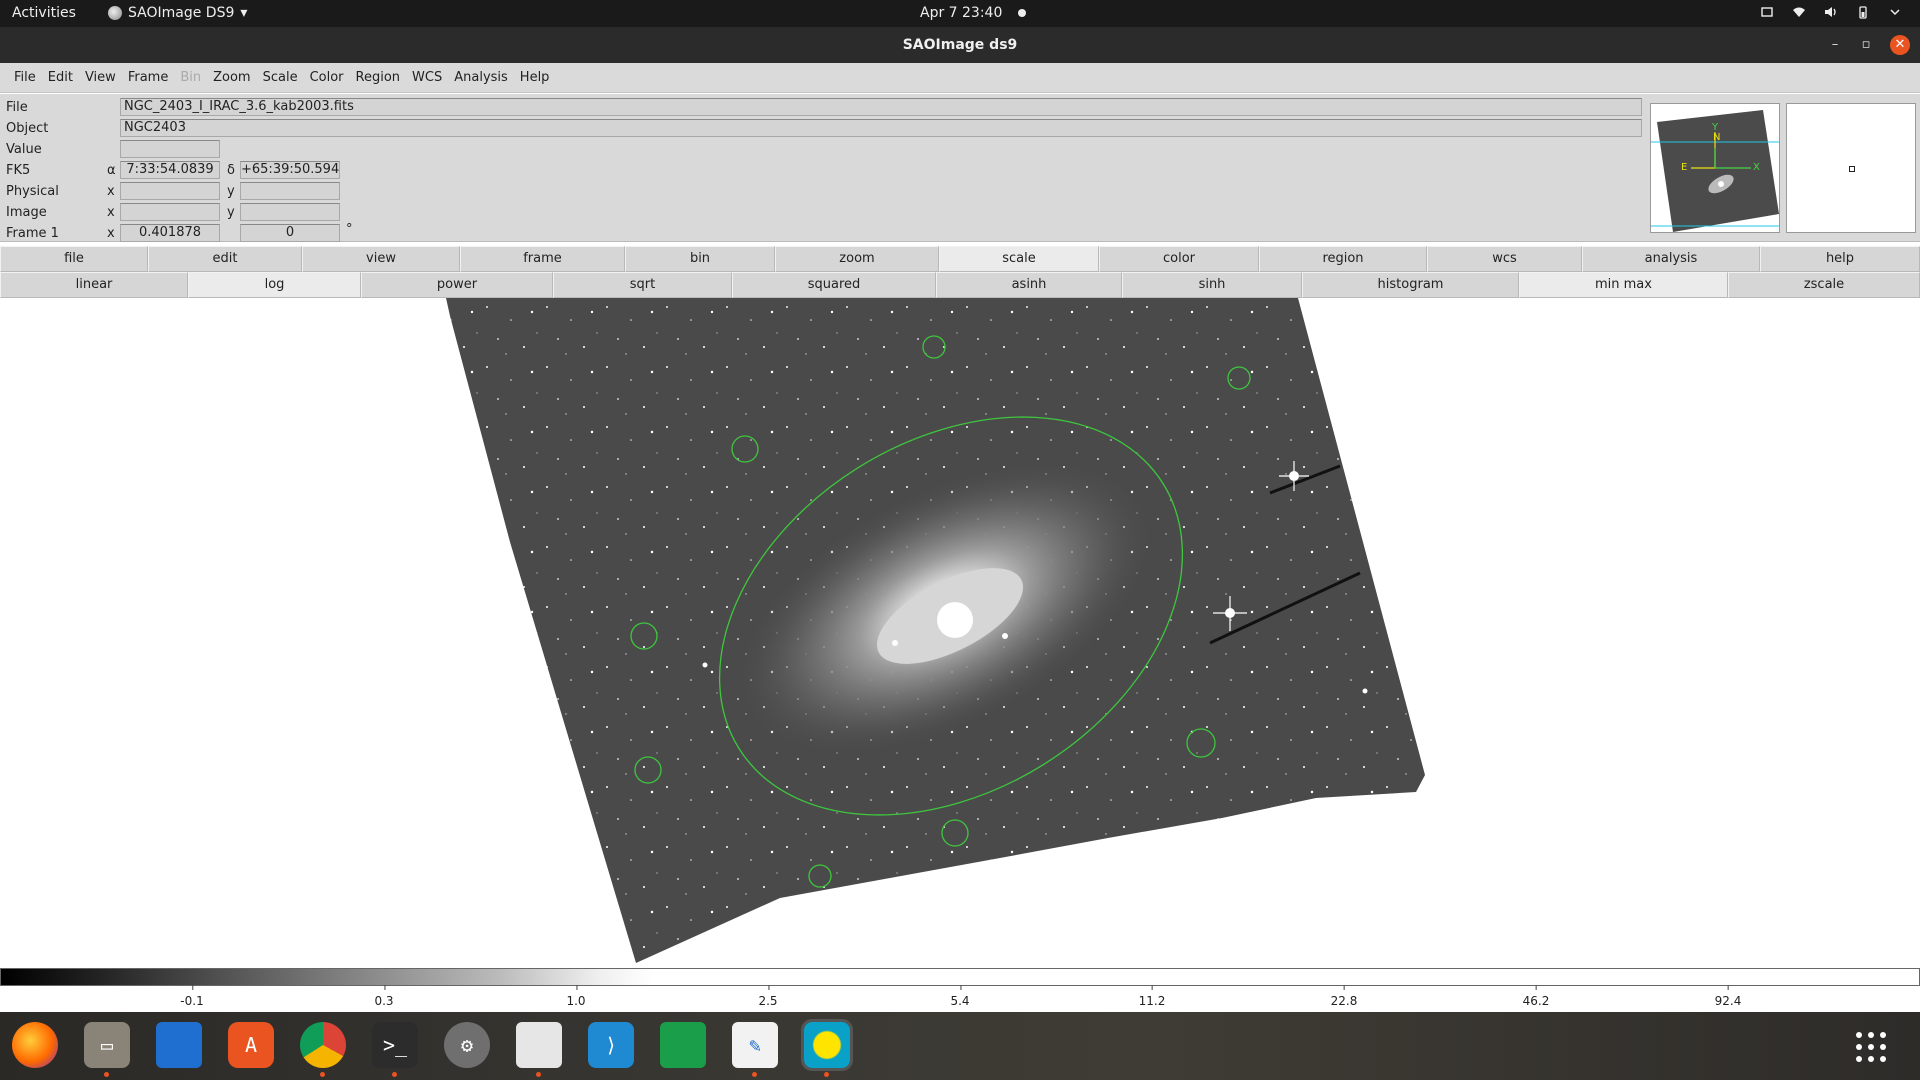 This screenshot has width=1920, height=1080. Describe the element at coordinates (231, 191) in the screenshot. I see `physical-y-symbol: y` at that location.